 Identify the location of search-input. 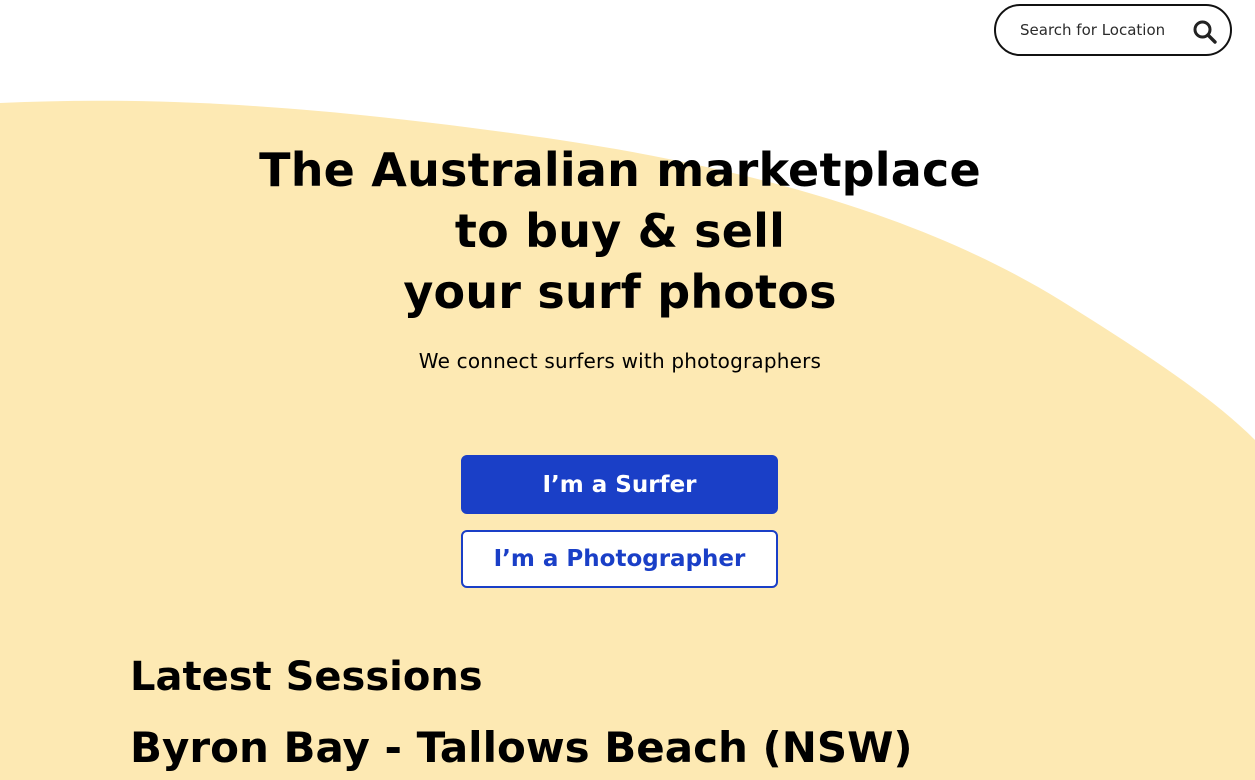
(1094, 30).